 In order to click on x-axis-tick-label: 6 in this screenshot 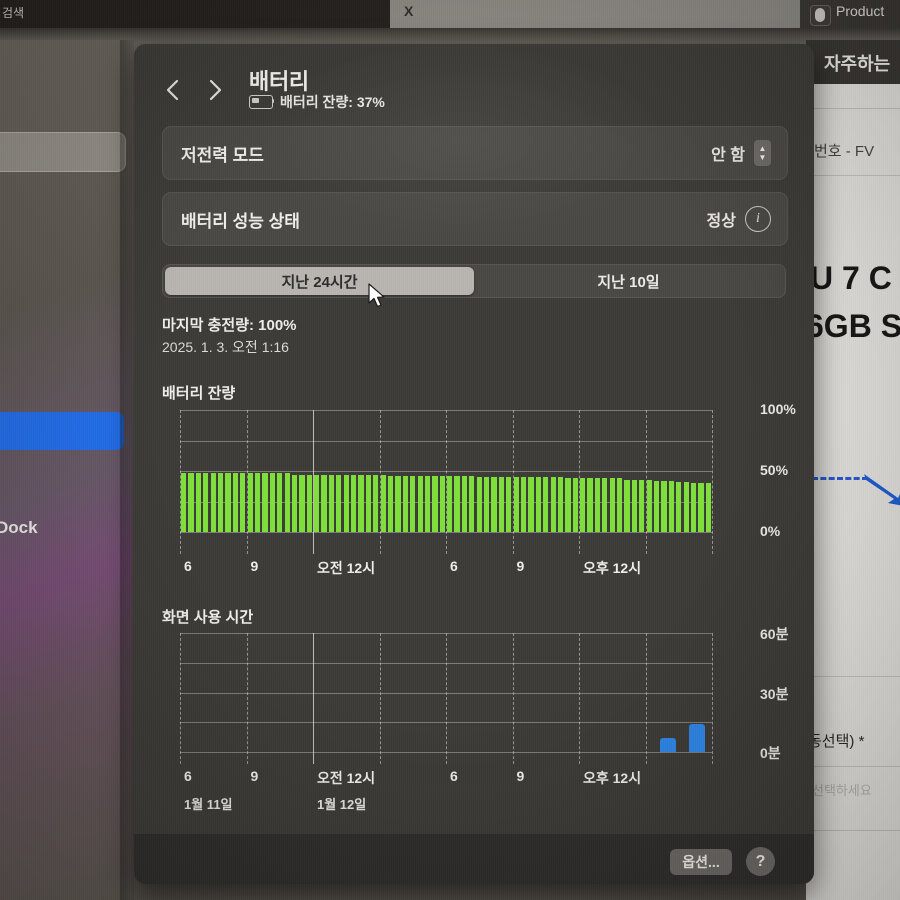, I will do `click(188, 566)`.